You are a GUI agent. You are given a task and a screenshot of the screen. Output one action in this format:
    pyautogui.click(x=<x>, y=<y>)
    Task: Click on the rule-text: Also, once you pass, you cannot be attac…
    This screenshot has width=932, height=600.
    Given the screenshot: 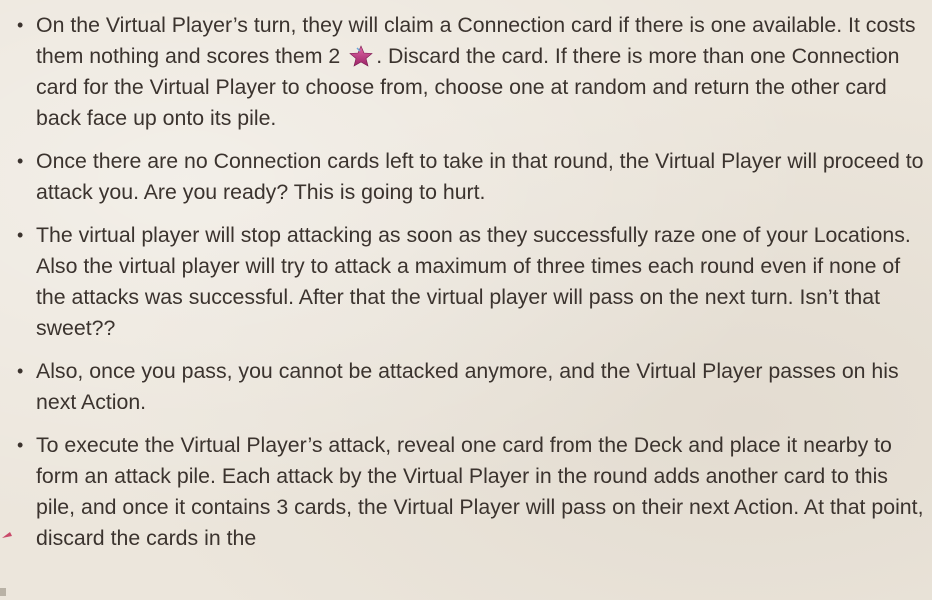 What is the action you would take?
    pyautogui.click(x=467, y=386)
    